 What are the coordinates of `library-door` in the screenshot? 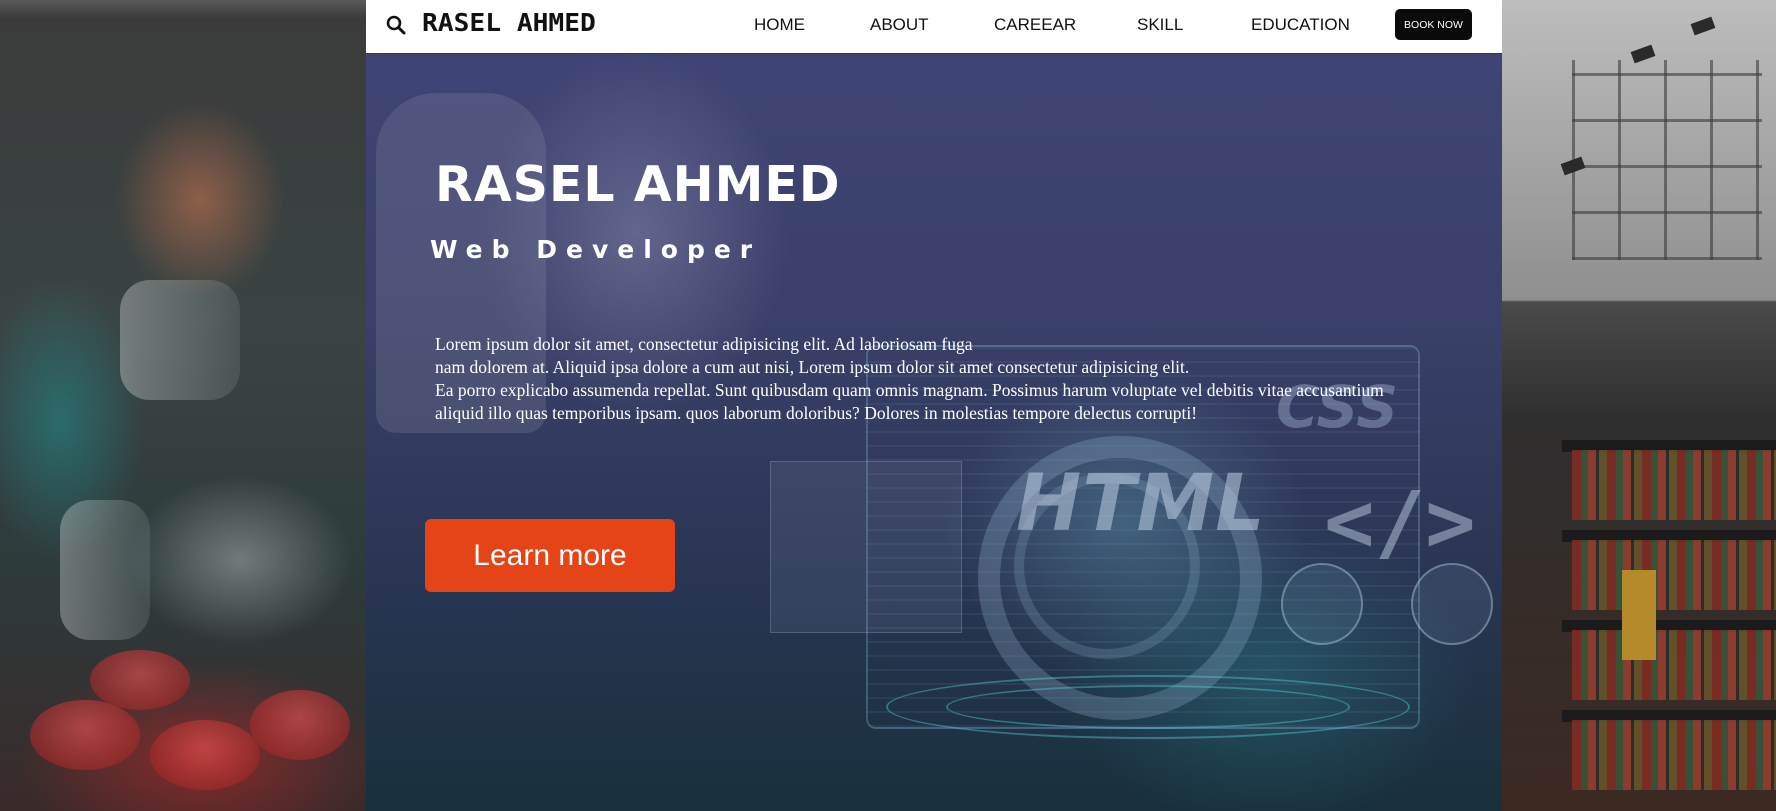 It's located at (1639, 615).